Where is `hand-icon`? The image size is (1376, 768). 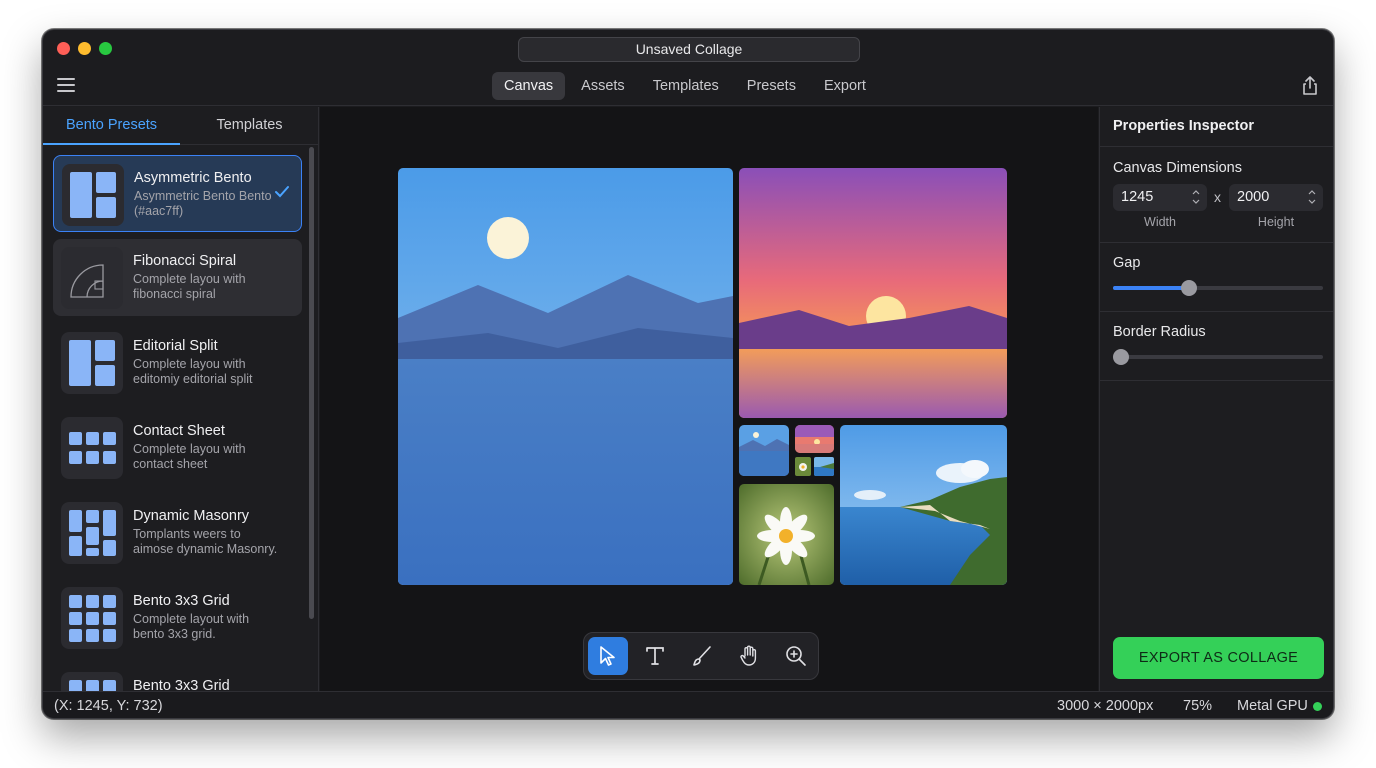
hand-icon is located at coordinates (748, 655).